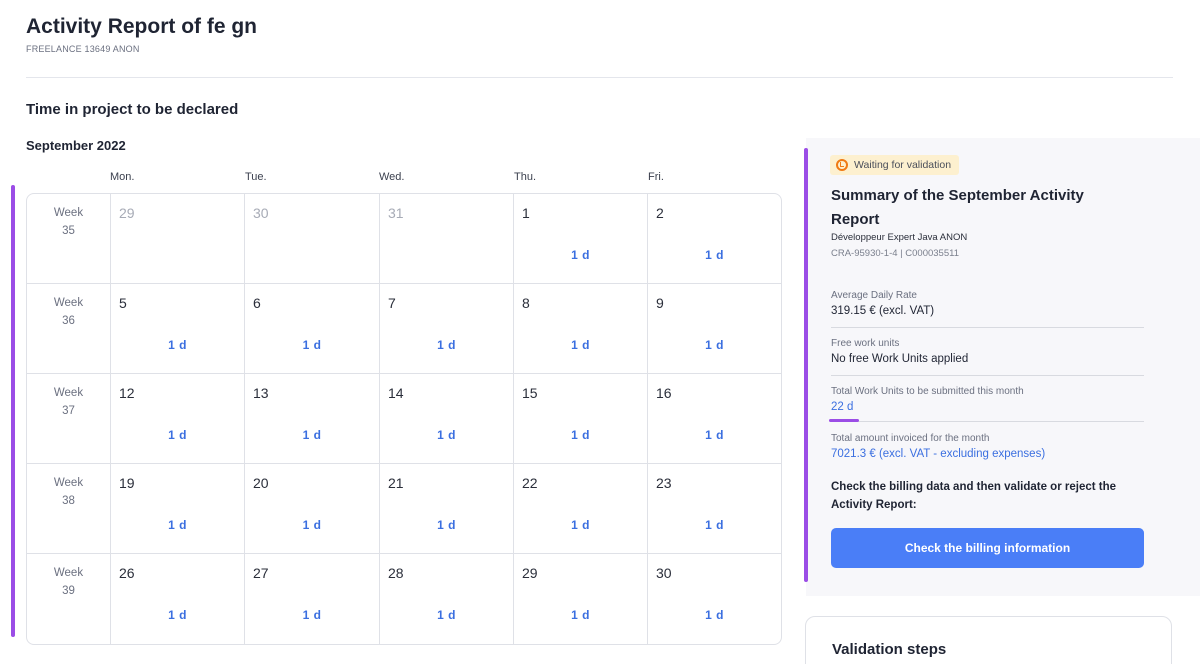 This screenshot has width=1200, height=664. Describe the element at coordinates (581, 238) in the screenshot. I see `calendar-day-cell: 1 1 d` at that location.